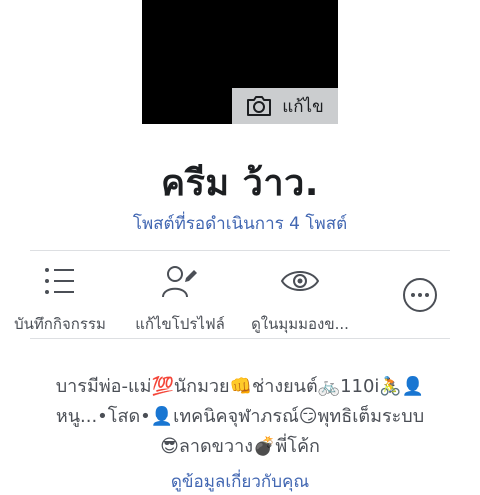 This screenshot has width=480, height=495. I want to click on more-icon, so click(420, 295).